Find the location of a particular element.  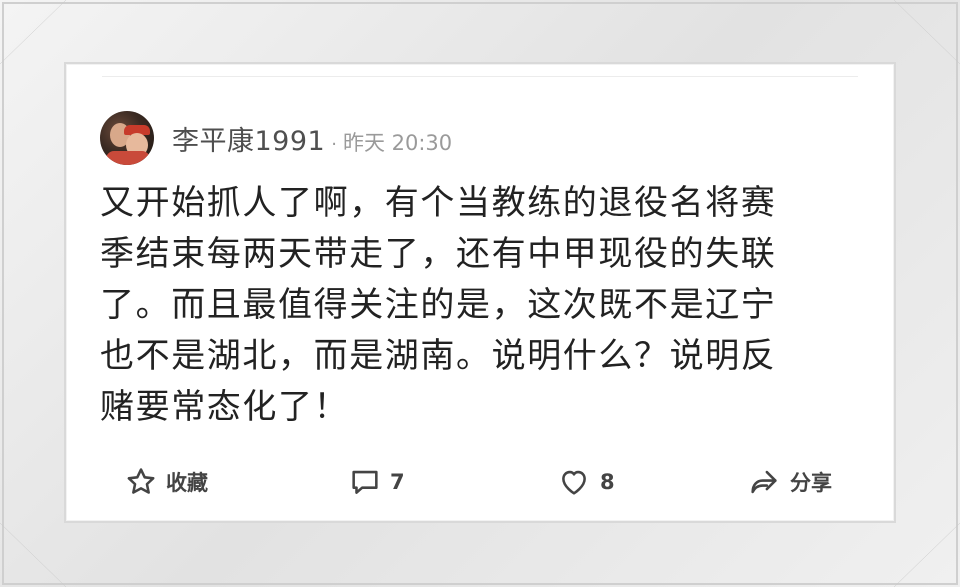

share-arrow-icon is located at coordinates (764, 482).